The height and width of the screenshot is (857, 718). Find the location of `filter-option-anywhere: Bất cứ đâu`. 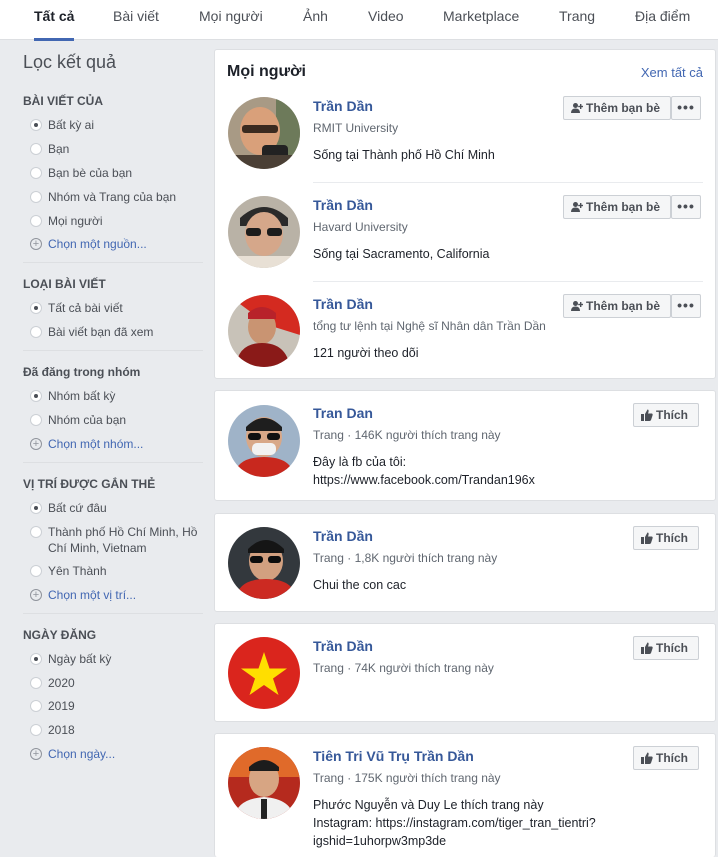

filter-option-anywhere: Bất cứ đâu is located at coordinates (68, 508).